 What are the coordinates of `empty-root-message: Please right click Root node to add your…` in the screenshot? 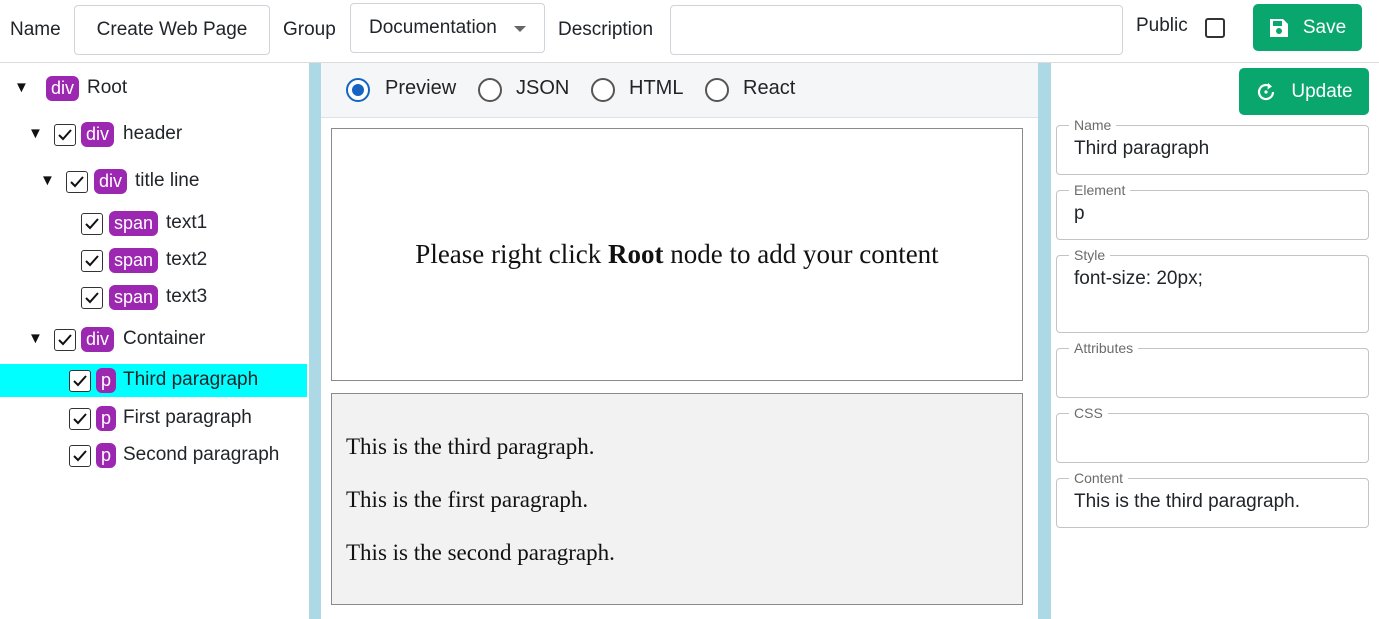 It's located at (676, 254).